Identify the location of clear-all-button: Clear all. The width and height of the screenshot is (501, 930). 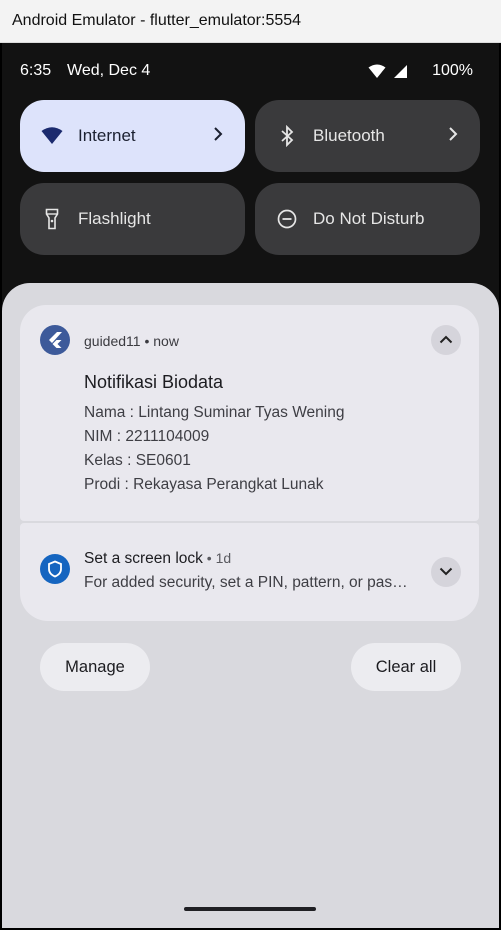
(406, 667).